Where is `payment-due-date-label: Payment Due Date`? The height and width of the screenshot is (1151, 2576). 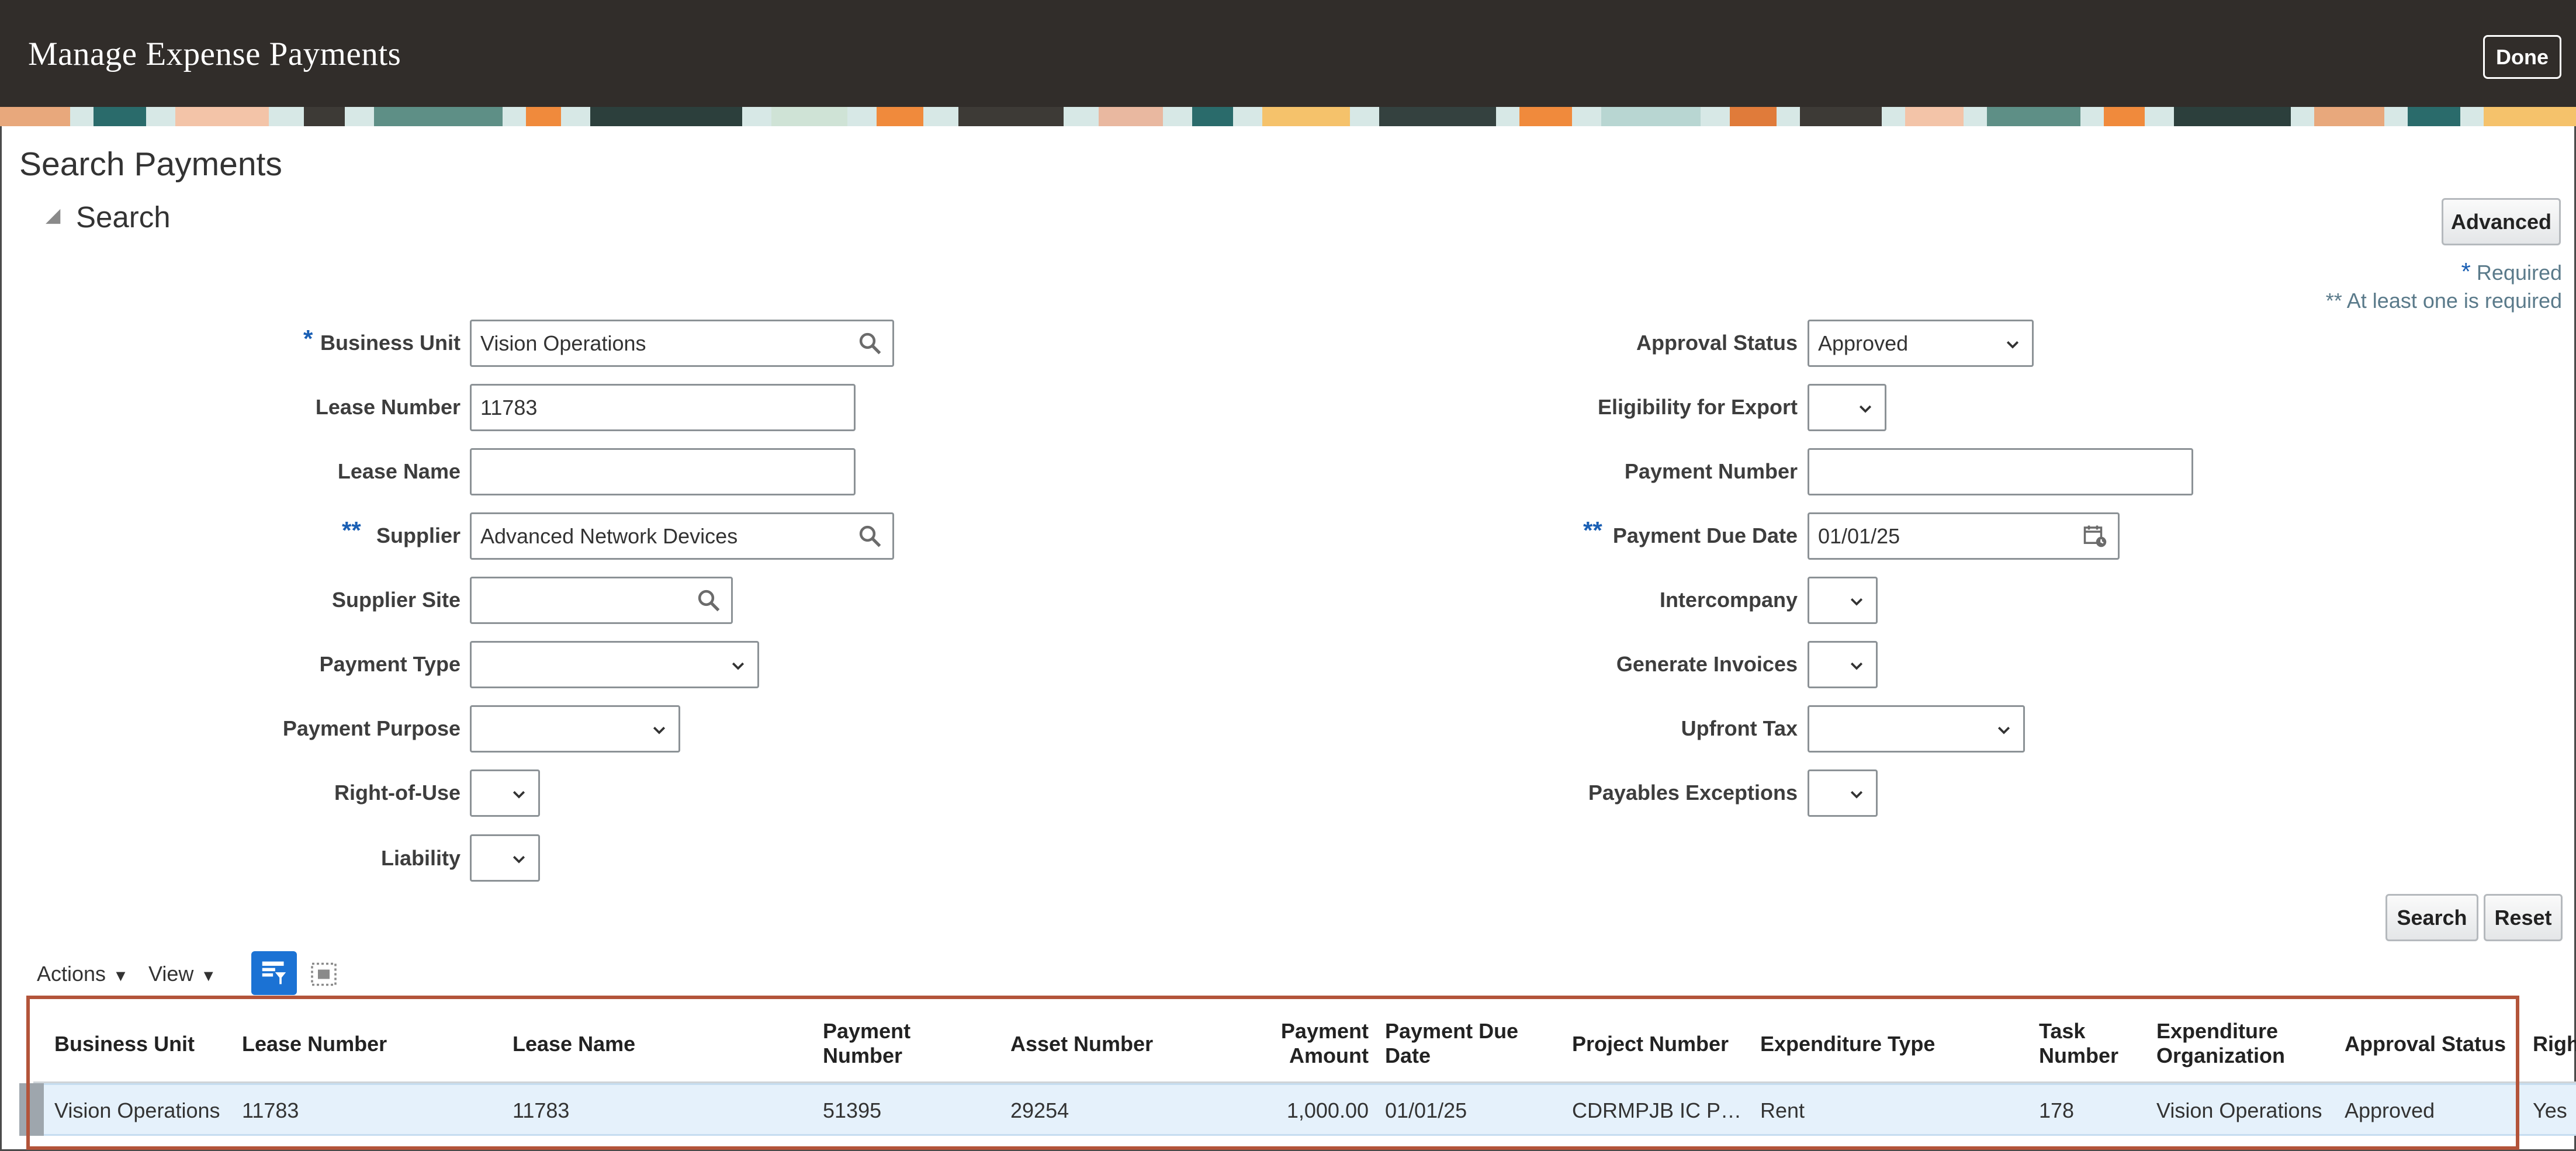
payment-due-date-label: Payment Due Date is located at coordinates (1705, 535).